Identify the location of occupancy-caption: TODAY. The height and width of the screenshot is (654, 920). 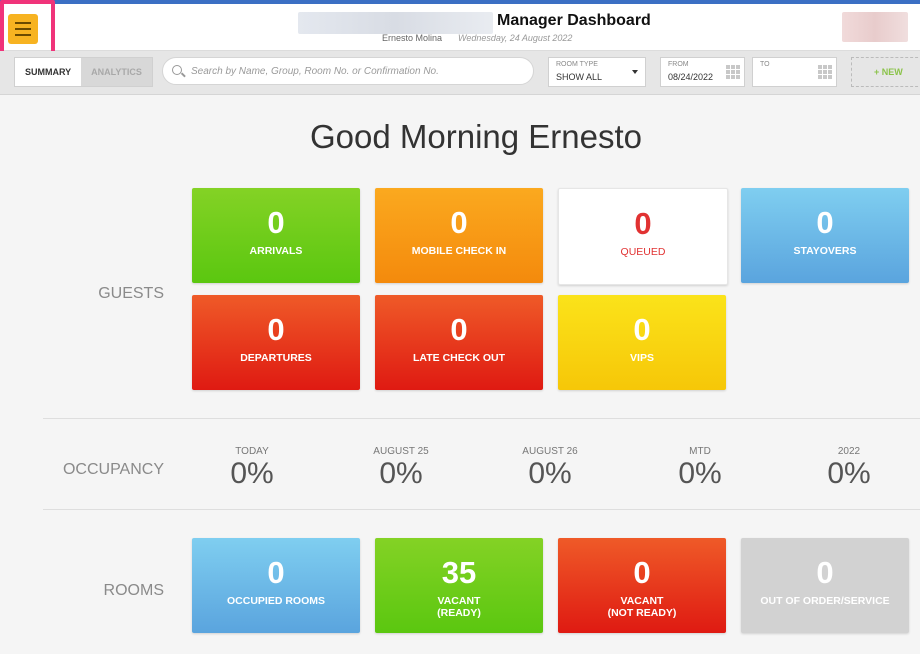
(252, 451).